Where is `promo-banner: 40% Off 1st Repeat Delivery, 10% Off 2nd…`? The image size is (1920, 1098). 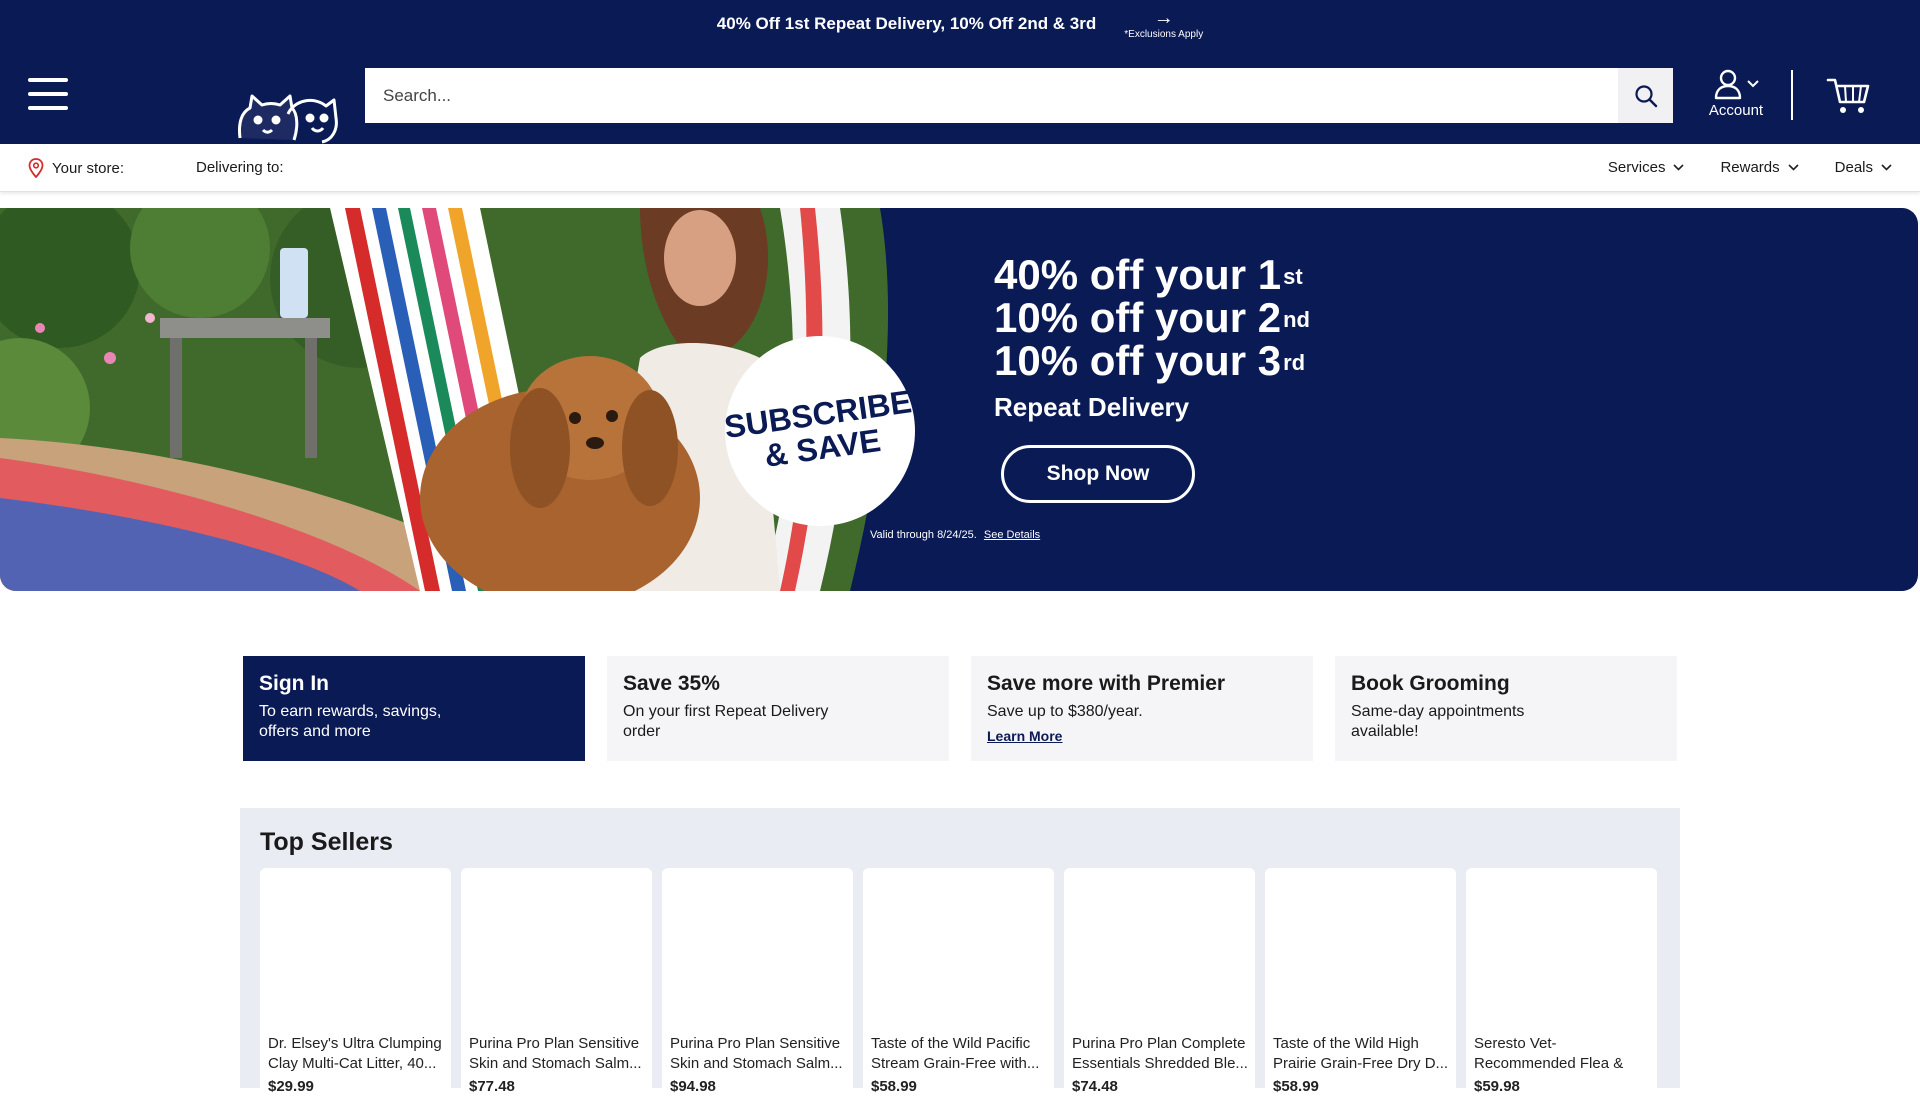
promo-banner: 40% Off 1st Repeat Delivery, 10% Off 2nd… is located at coordinates (960, 24).